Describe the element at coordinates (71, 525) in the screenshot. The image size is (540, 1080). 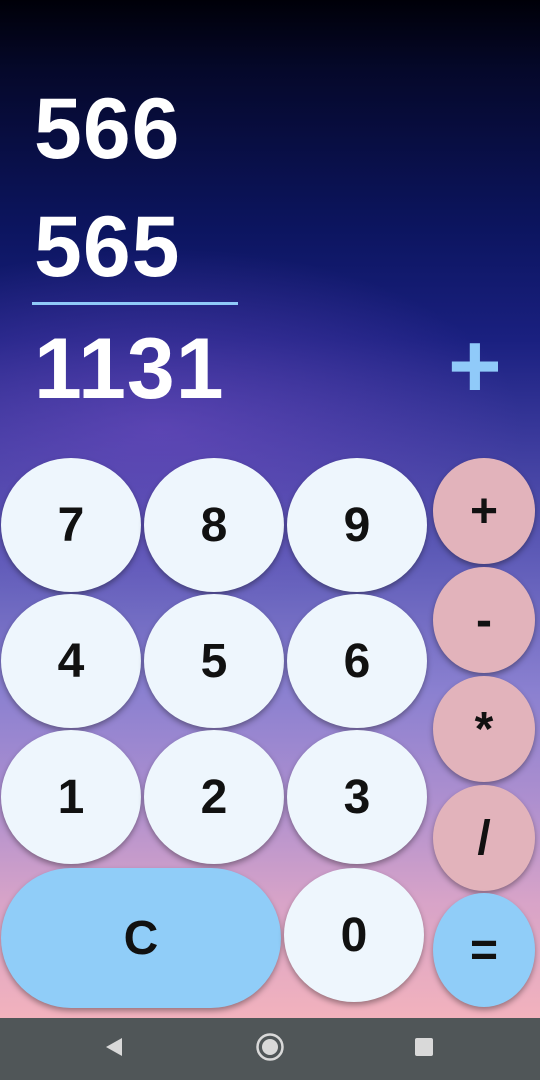
I see `key-7: 7` at that location.